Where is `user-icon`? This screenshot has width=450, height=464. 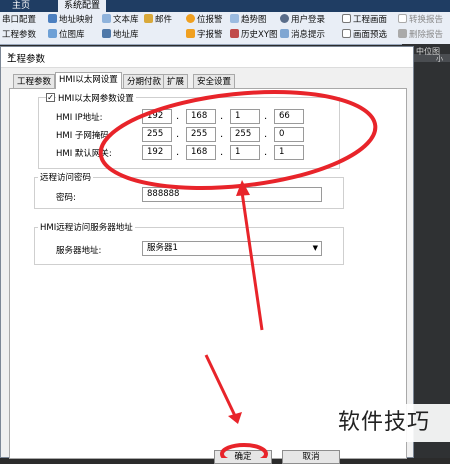
user-icon is located at coordinates (284, 18).